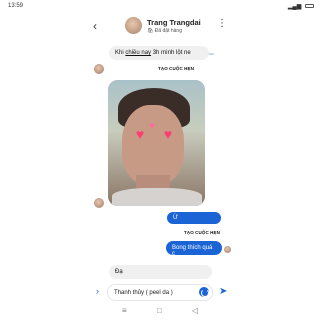 The height and width of the screenshot is (320, 320). What do you see at coordinates (151, 31) in the screenshot?
I see `shop-icon: 🛍︎` at bounding box center [151, 31].